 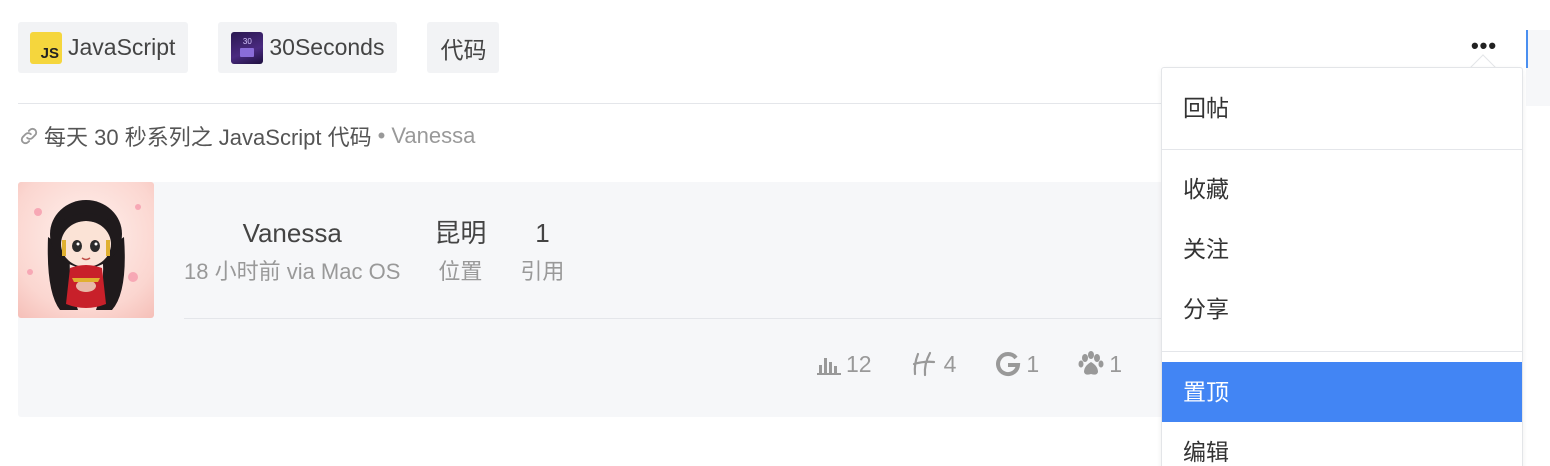 I want to click on javascript-logo-icon: JS, so click(x=46, y=47).